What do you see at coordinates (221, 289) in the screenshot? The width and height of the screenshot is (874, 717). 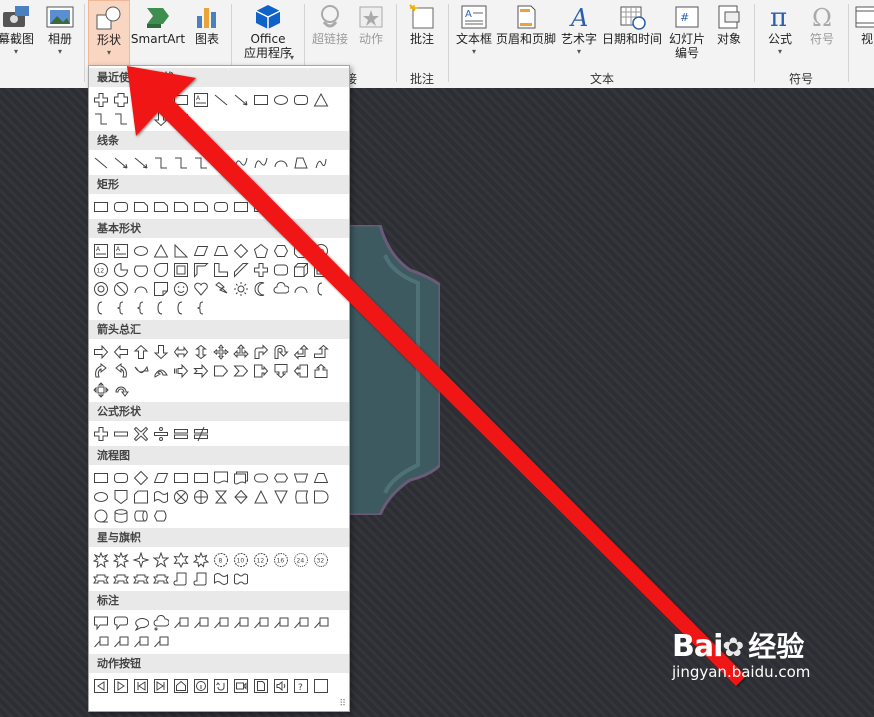 I see `shape-bolt-icon` at bounding box center [221, 289].